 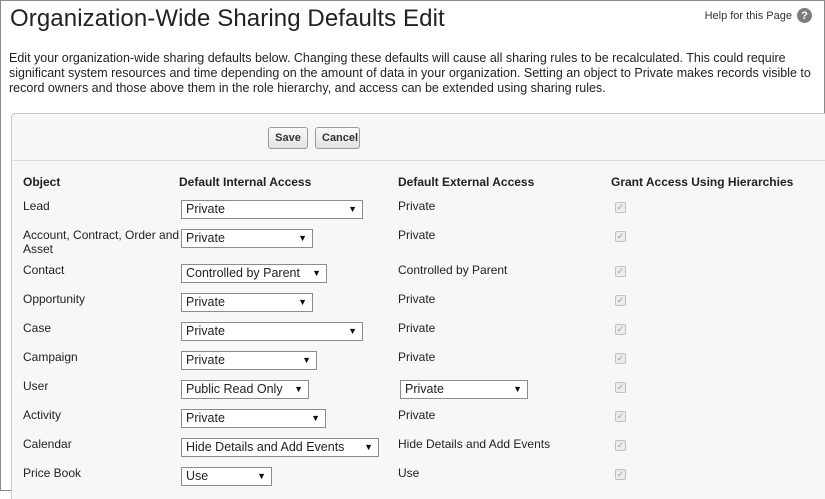 I want to click on column-header-grant-hierarchies: Grant Access Using Hierarchies, so click(x=702, y=182).